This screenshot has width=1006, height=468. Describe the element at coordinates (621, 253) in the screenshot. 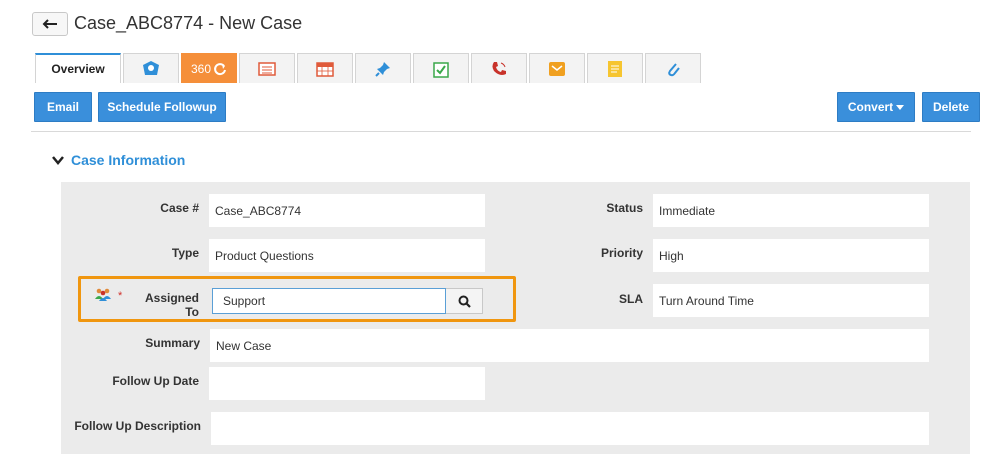

I see `priority-label: Priority` at that location.